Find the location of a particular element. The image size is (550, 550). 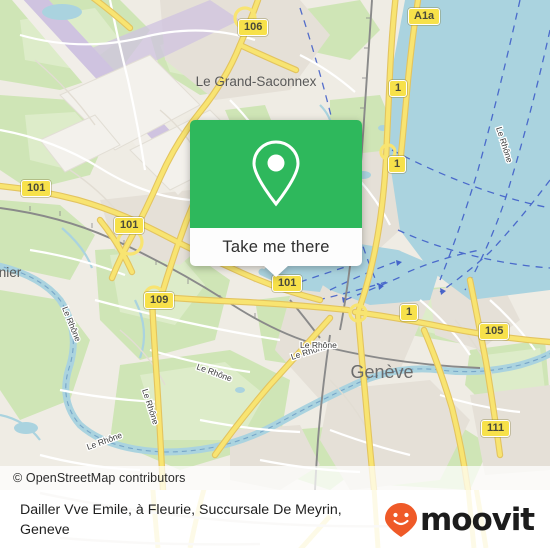

take-me-there-label: Take me there is located at coordinates (276, 246).